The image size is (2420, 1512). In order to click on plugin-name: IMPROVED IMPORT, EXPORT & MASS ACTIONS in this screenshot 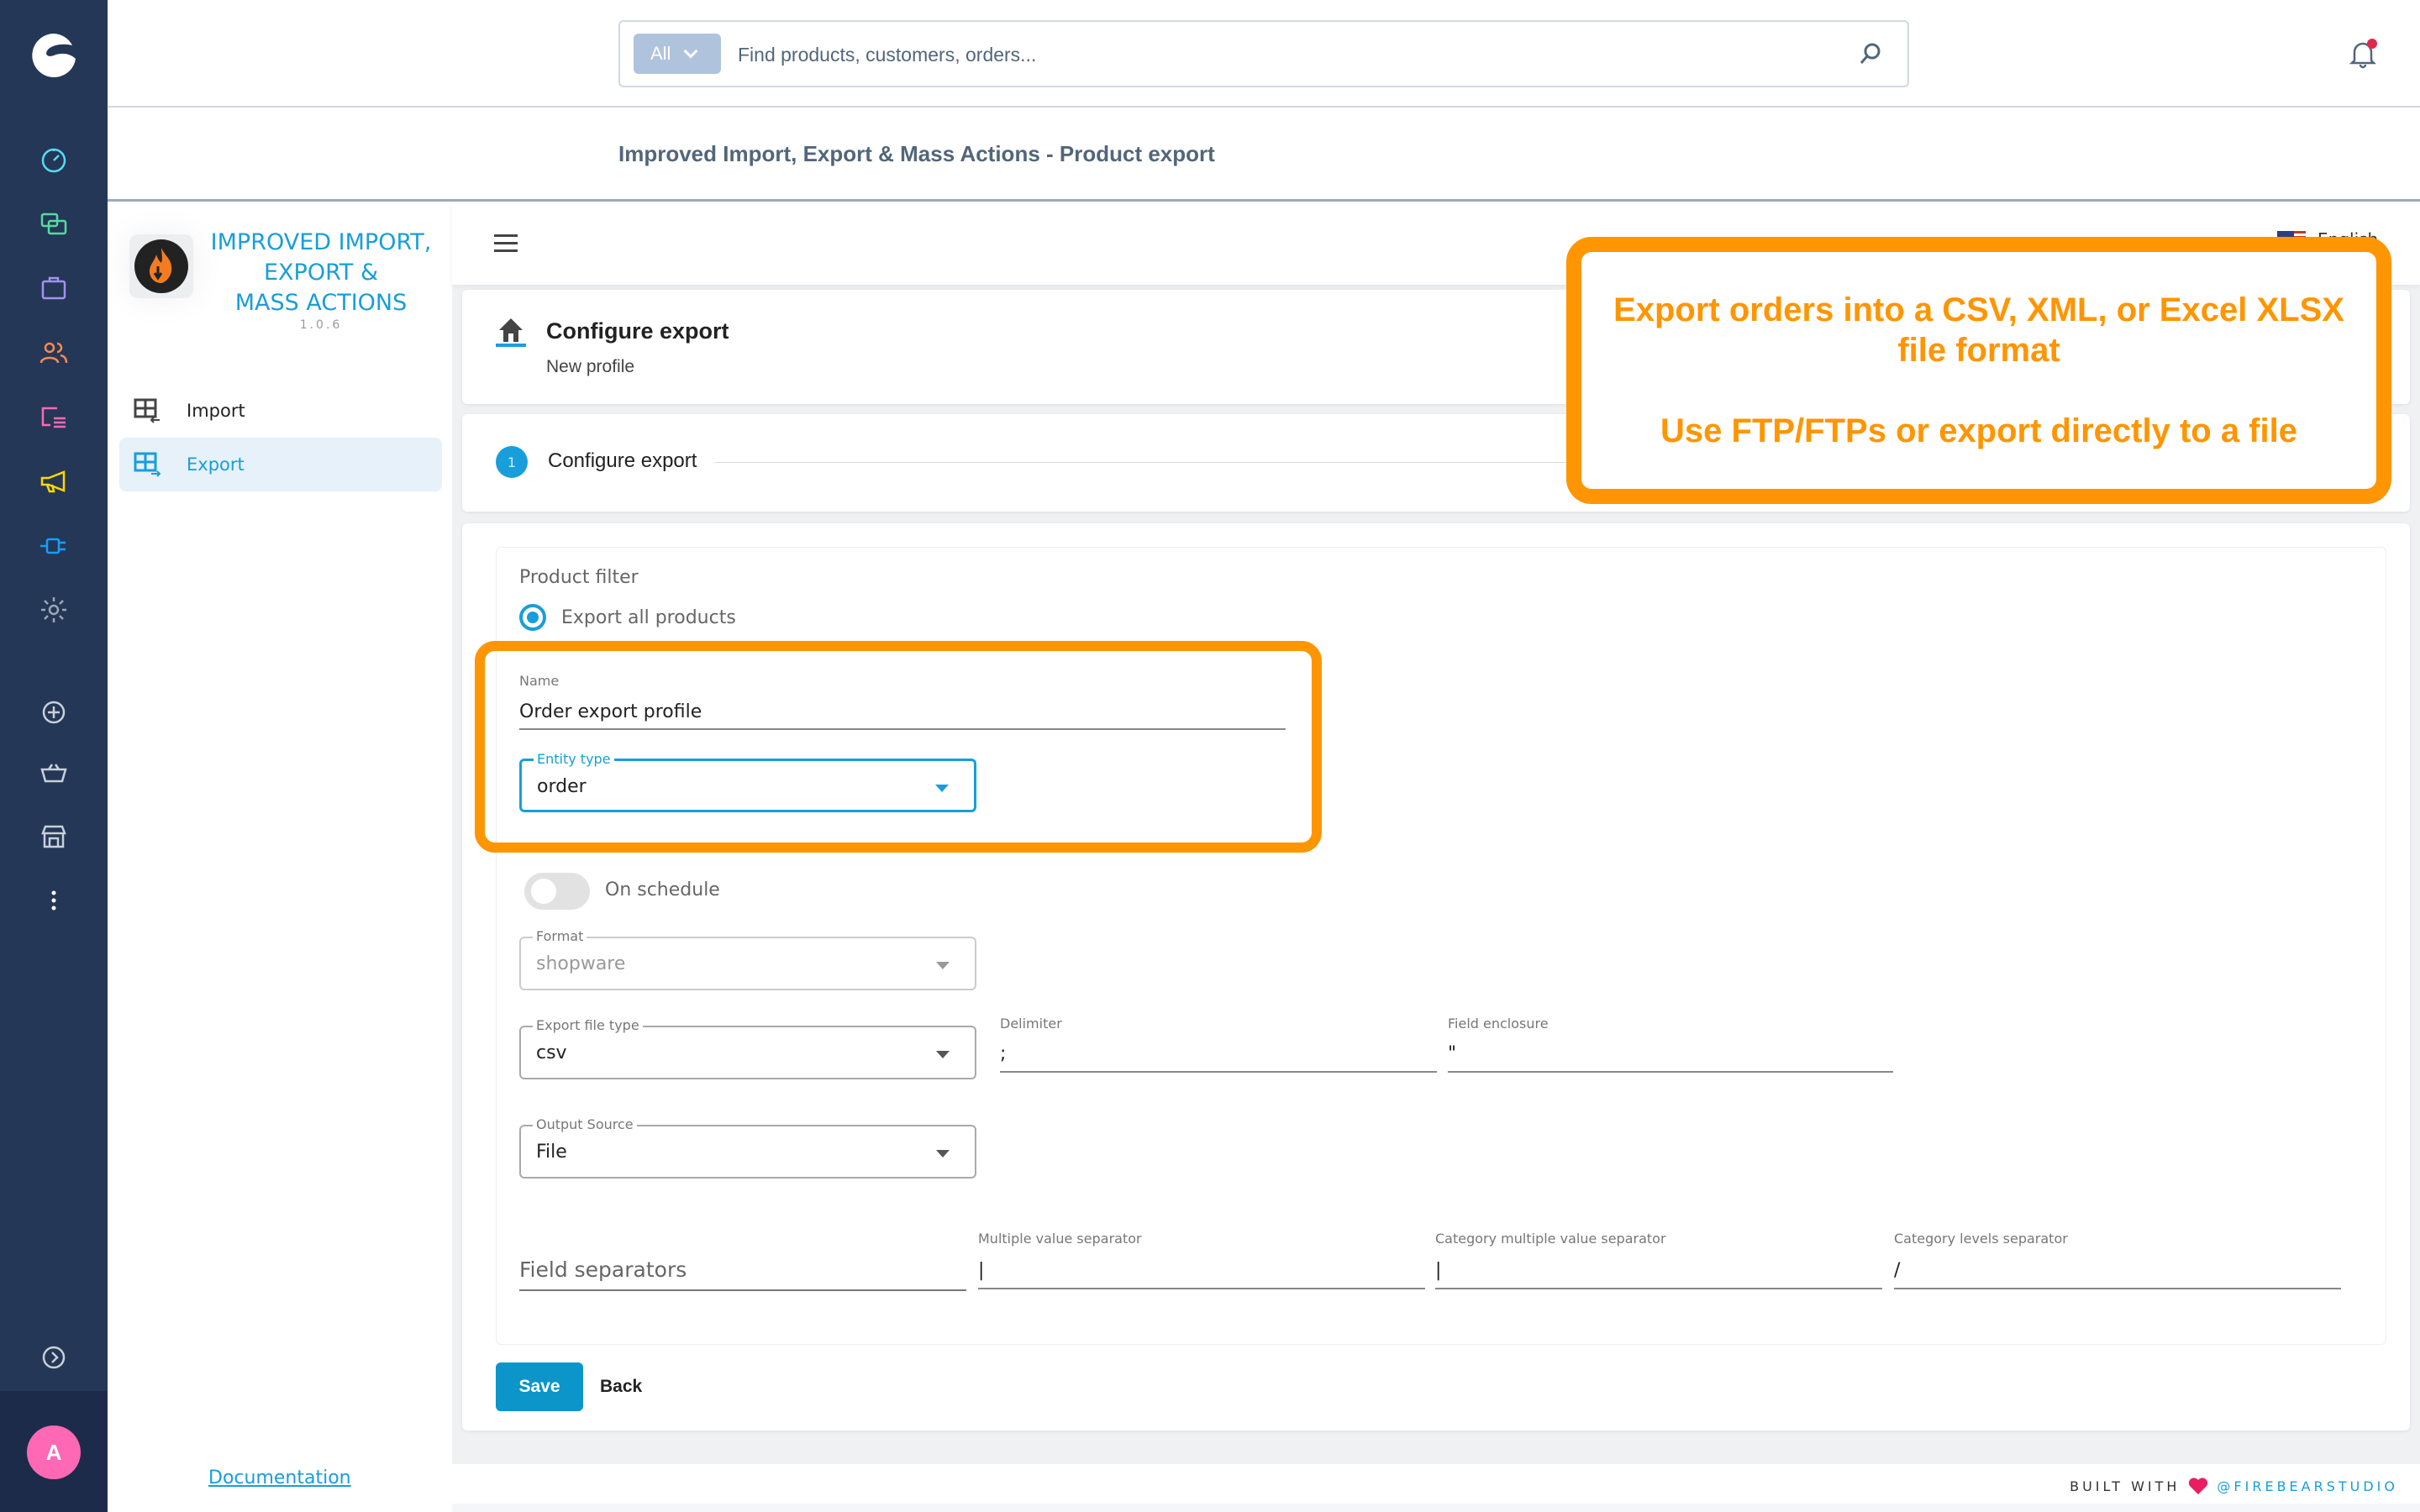, I will do `click(321, 272)`.